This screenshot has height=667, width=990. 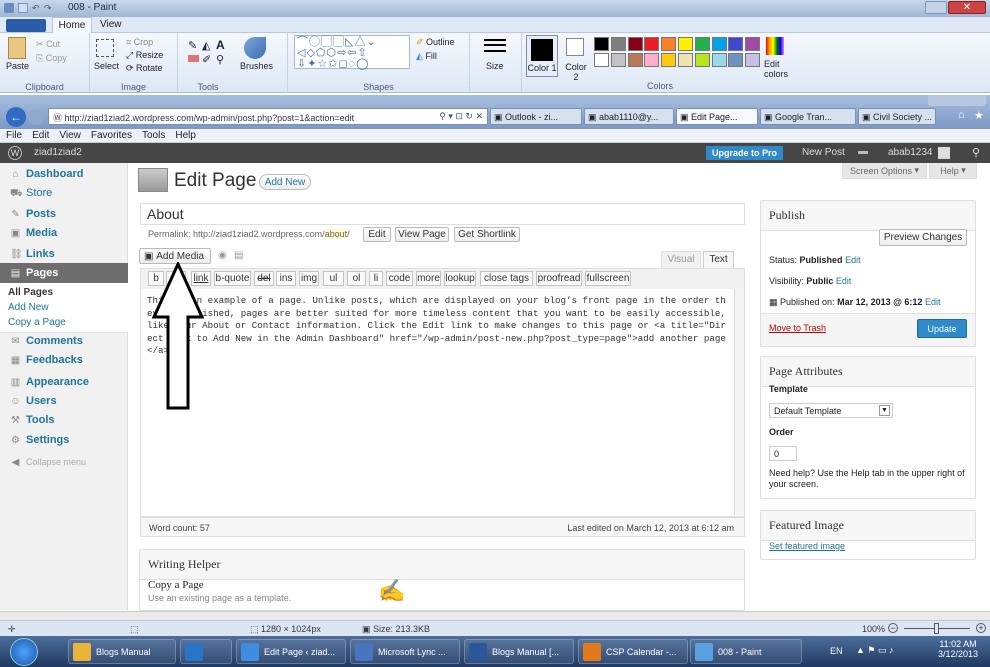 I want to click on quicktag-ins: ins, so click(x=286, y=278).